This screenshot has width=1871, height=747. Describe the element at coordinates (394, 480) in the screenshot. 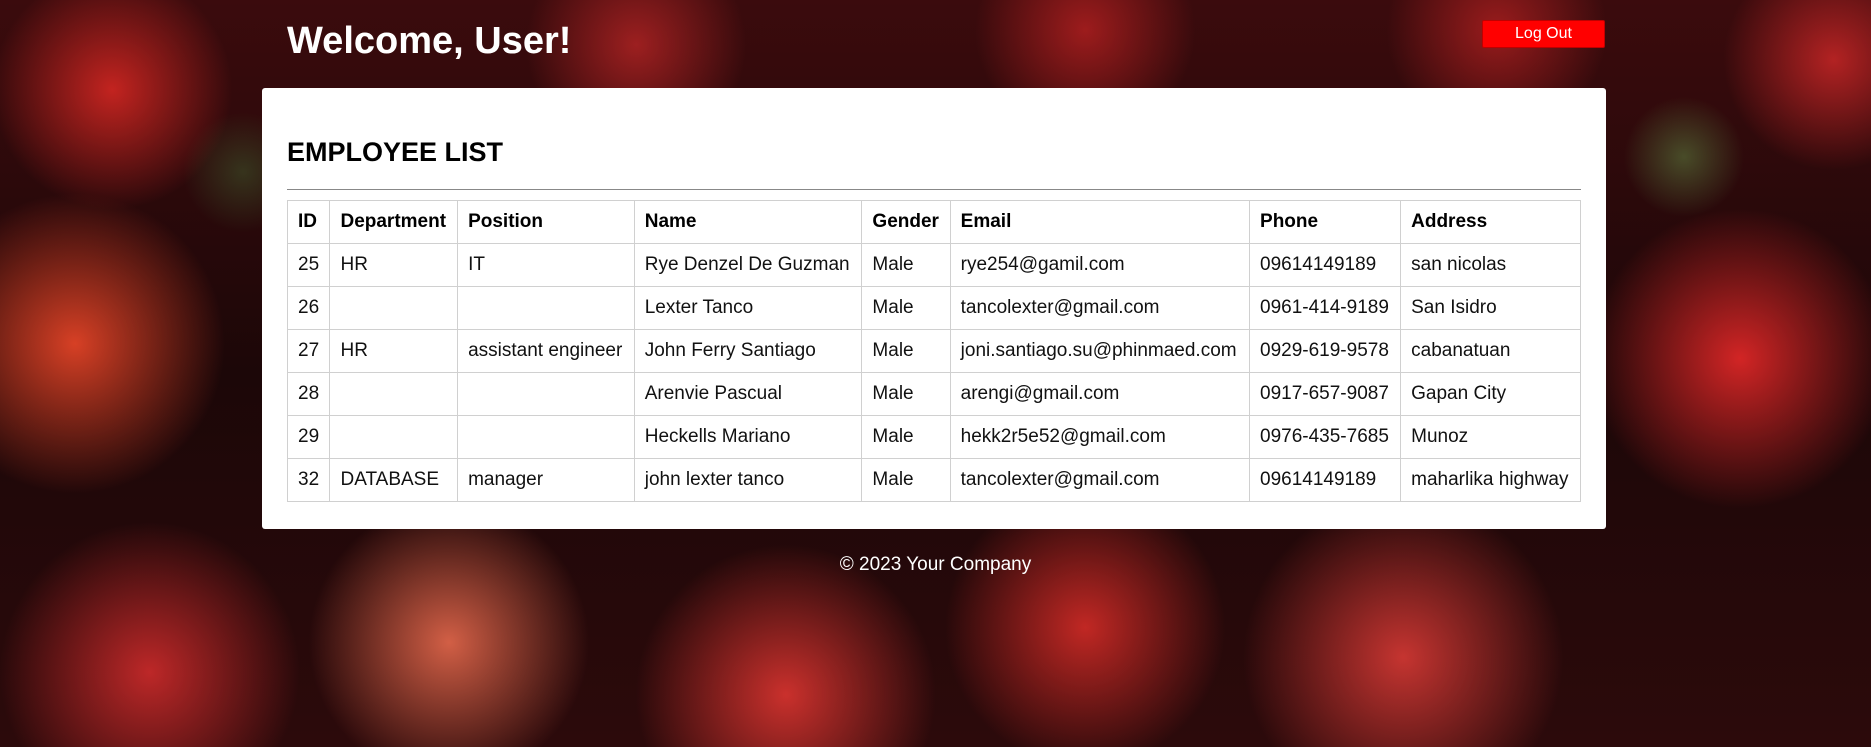

I see `cell-department: DATABASE` at that location.